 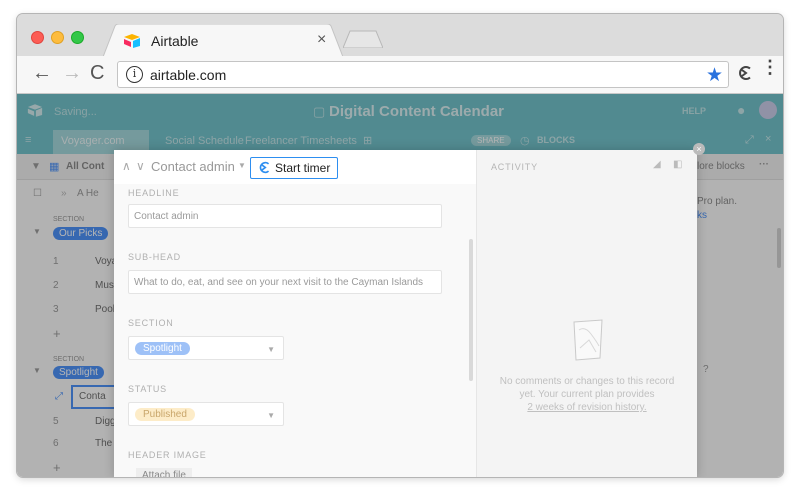 What do you see at coordinates (677, 164) in the screenshot?
I see `panel-toggle-icon: ◧` at bounding box center [677, 164].